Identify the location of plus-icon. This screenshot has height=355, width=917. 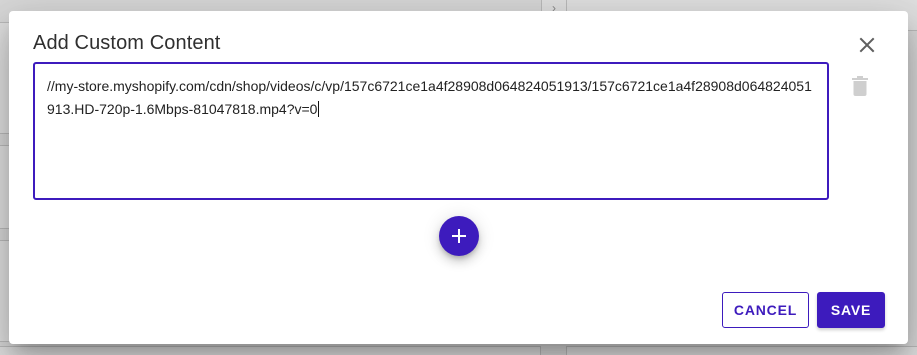
(459, 236).